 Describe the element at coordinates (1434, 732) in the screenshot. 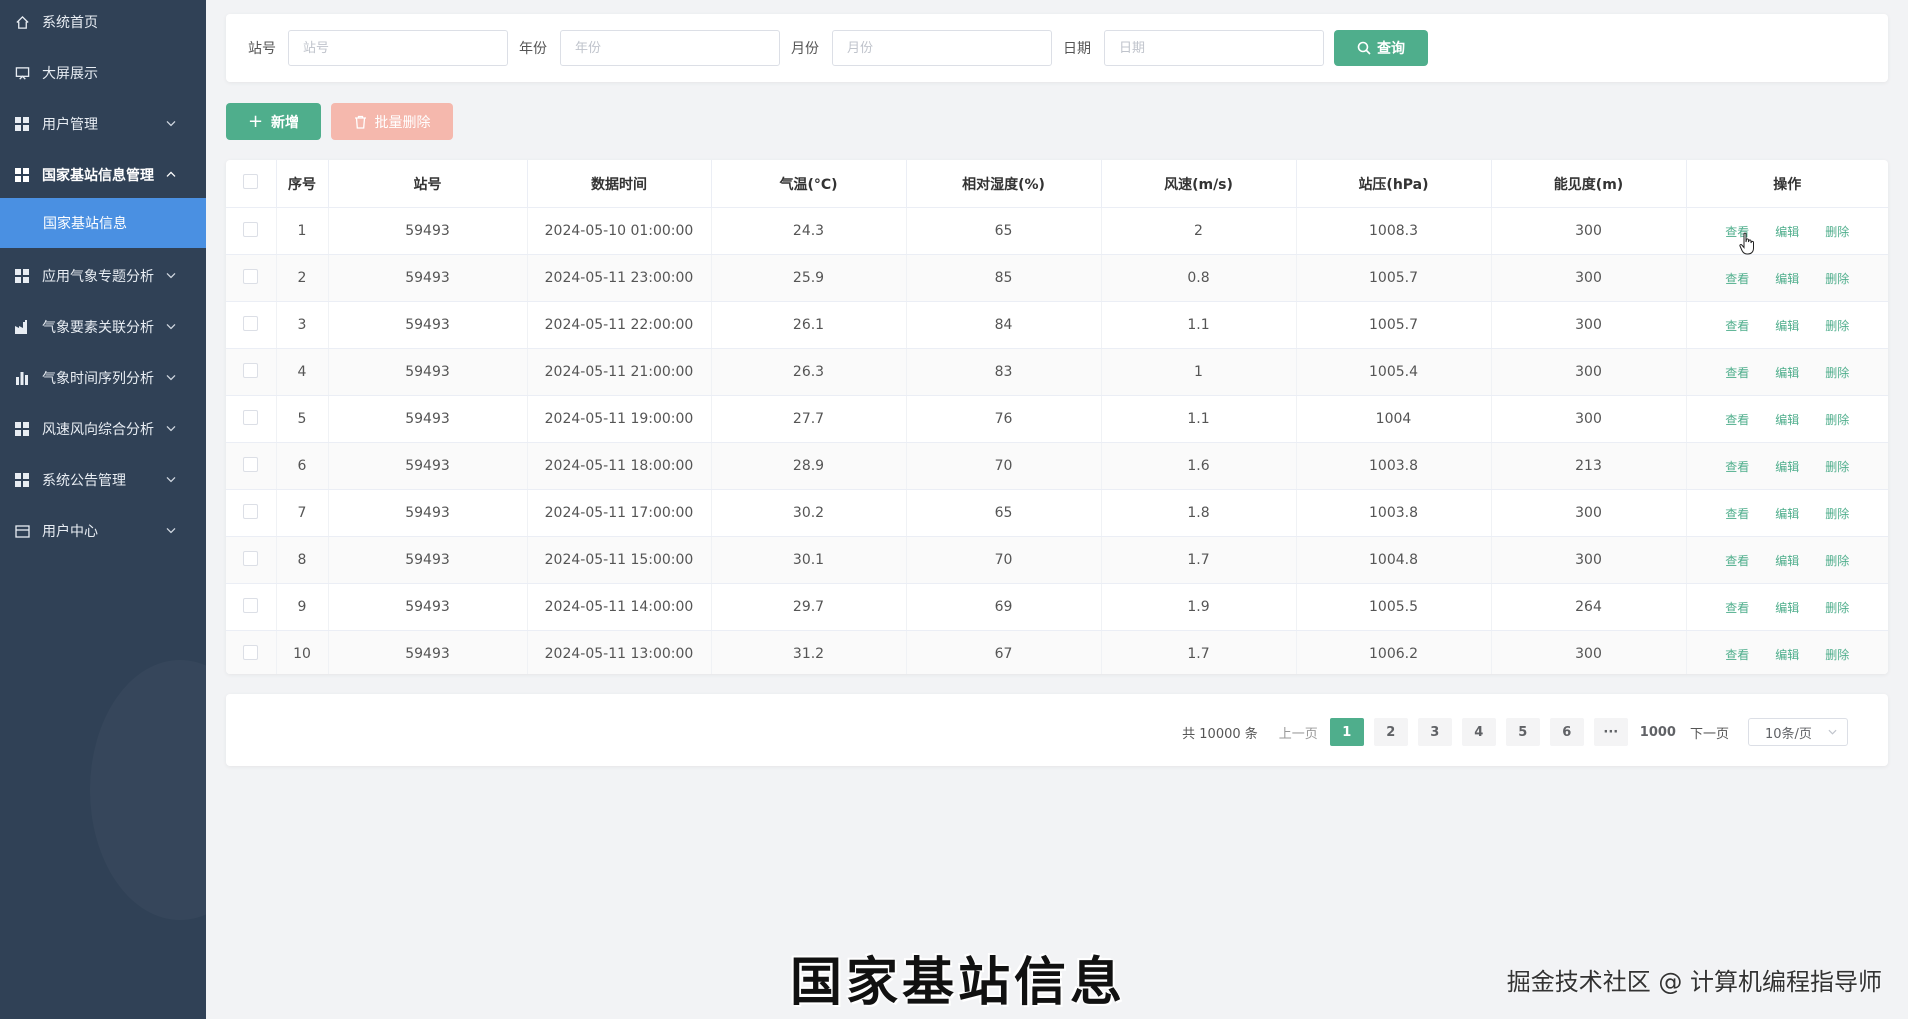

I see `page-button: 3` at that location.